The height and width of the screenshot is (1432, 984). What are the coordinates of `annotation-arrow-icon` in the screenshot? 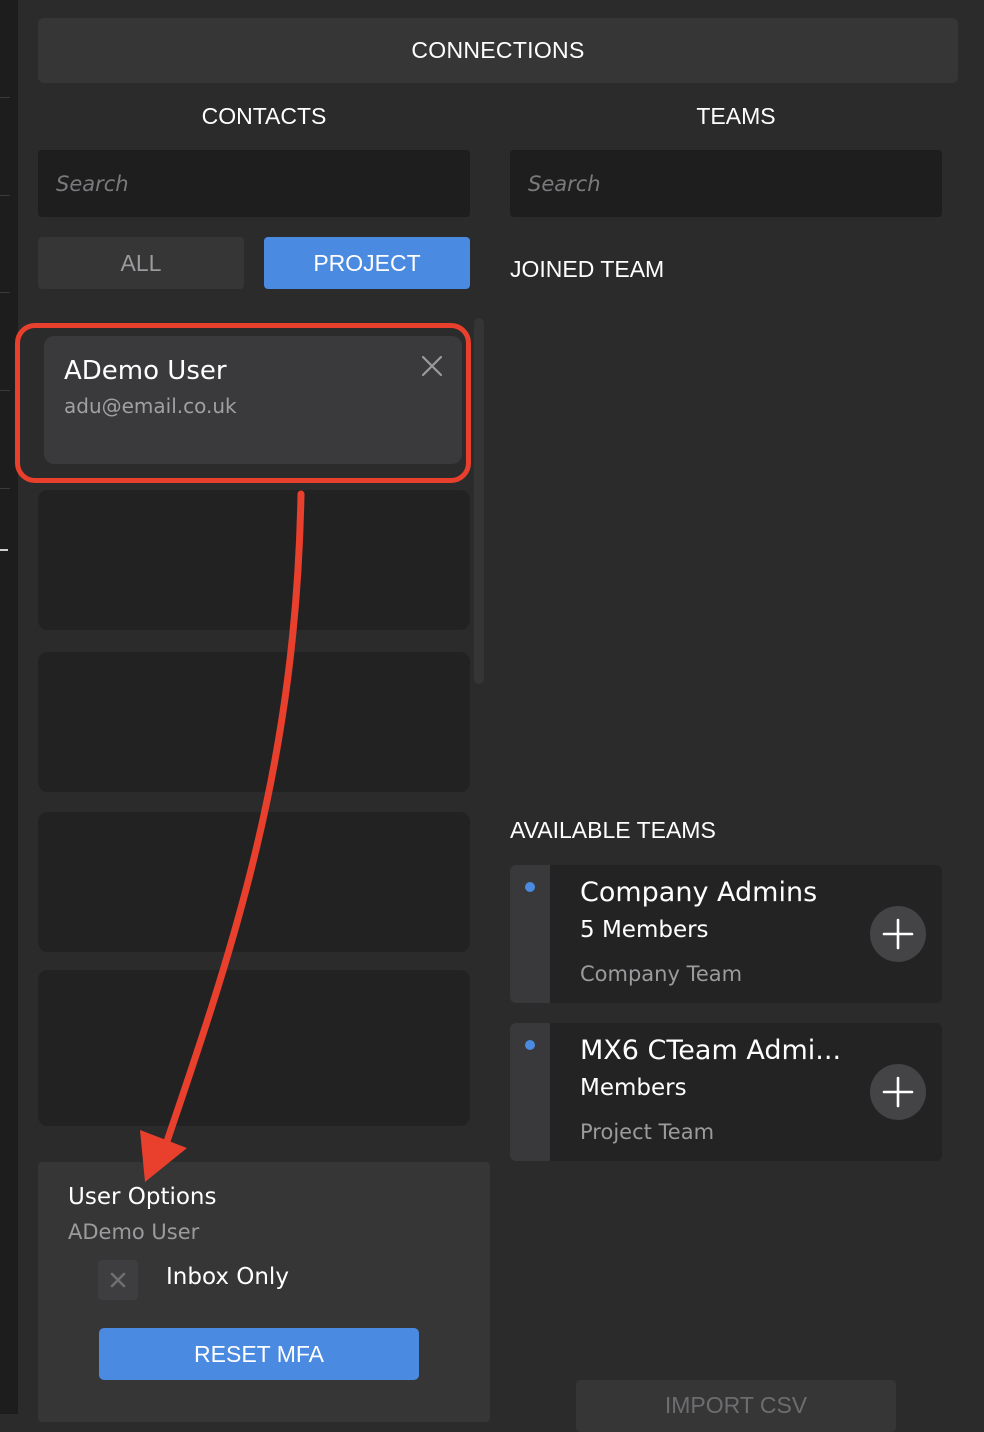 It's located at (222, 836).